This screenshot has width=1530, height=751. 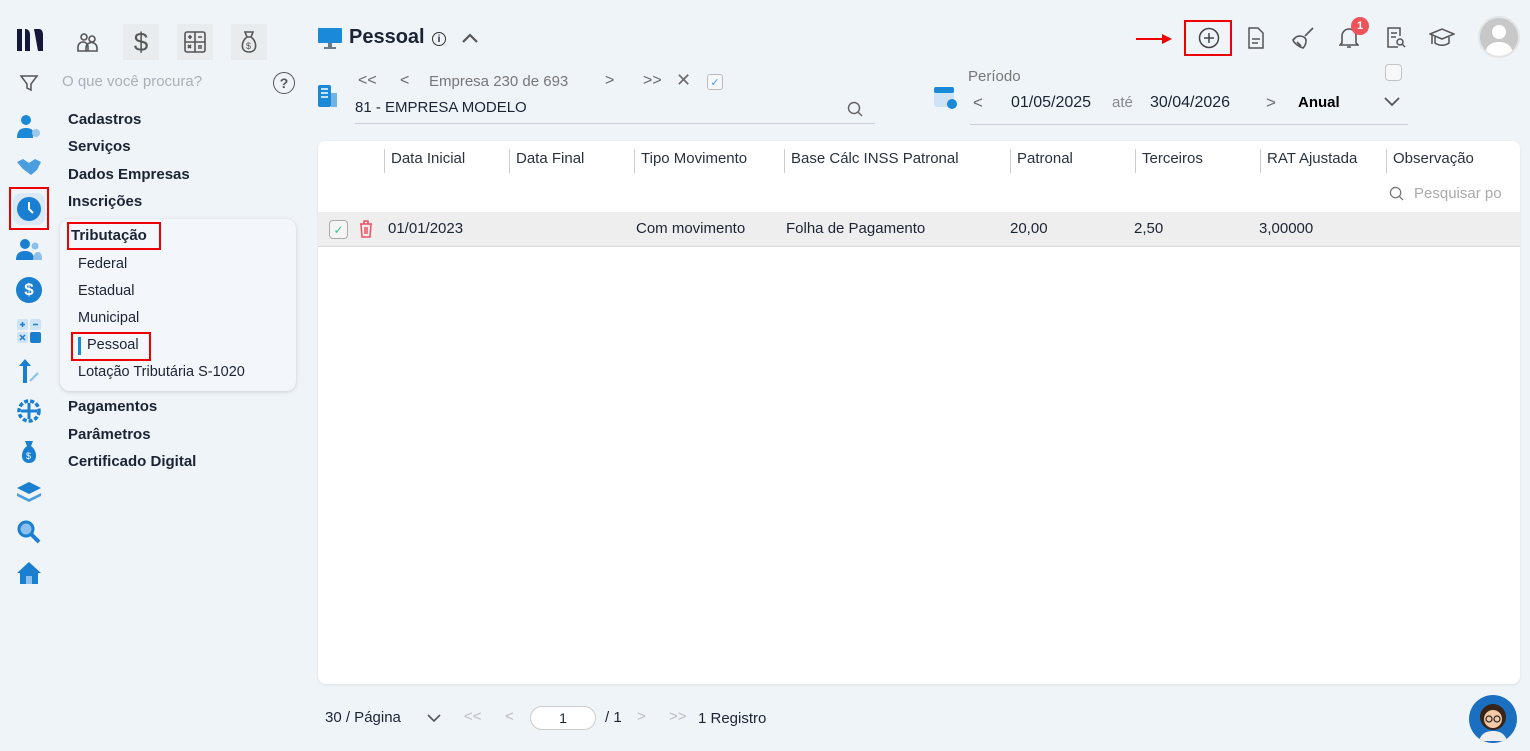 What do you see at coordinates (1271, 103) in the screenshot?
I see `next-period-button: >` at bounding box center [1271, 103].